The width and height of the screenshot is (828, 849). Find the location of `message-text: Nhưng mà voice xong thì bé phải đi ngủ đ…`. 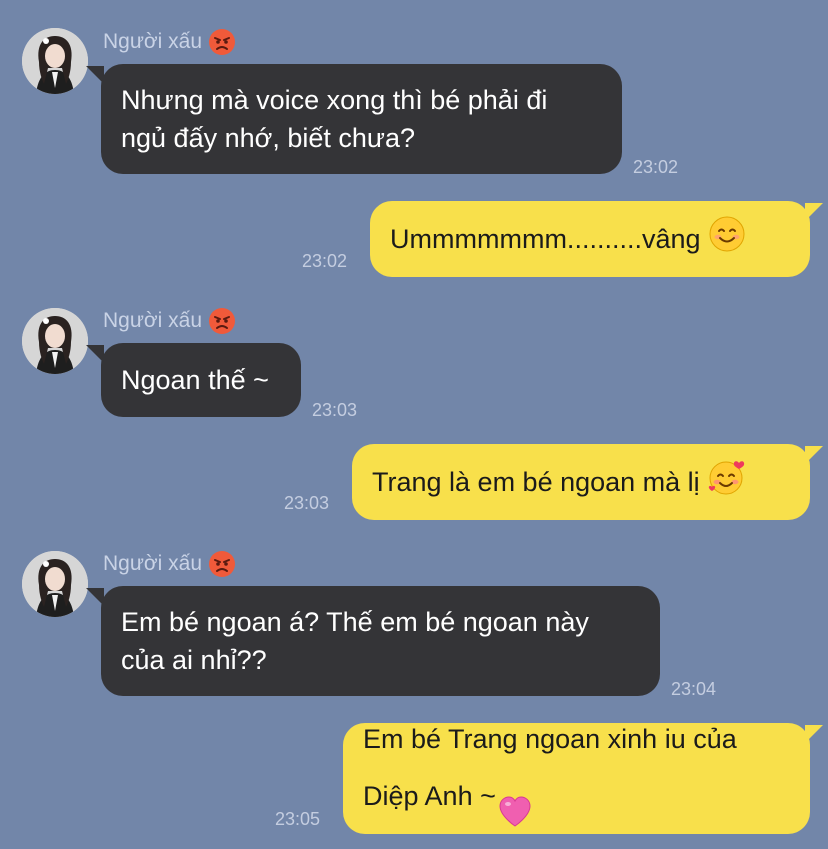

message-text: Nhưng mà voice xong thì bé phải đi ngủ đ… is located at coordinates (334, 119).